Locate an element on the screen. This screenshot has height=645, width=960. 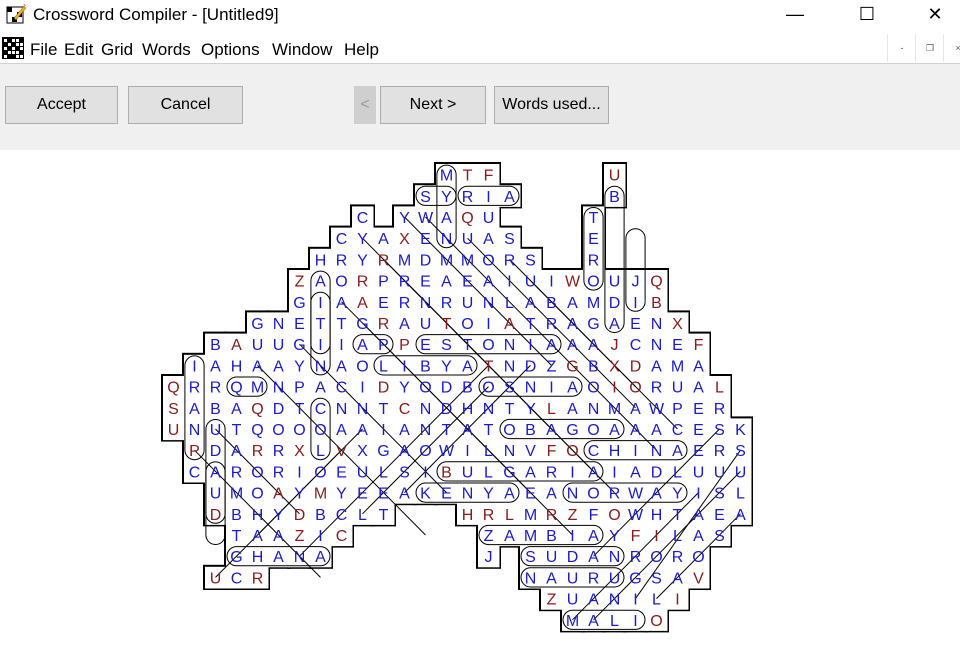
grid-cell-letter: Z is located at coordinates (552, 366).